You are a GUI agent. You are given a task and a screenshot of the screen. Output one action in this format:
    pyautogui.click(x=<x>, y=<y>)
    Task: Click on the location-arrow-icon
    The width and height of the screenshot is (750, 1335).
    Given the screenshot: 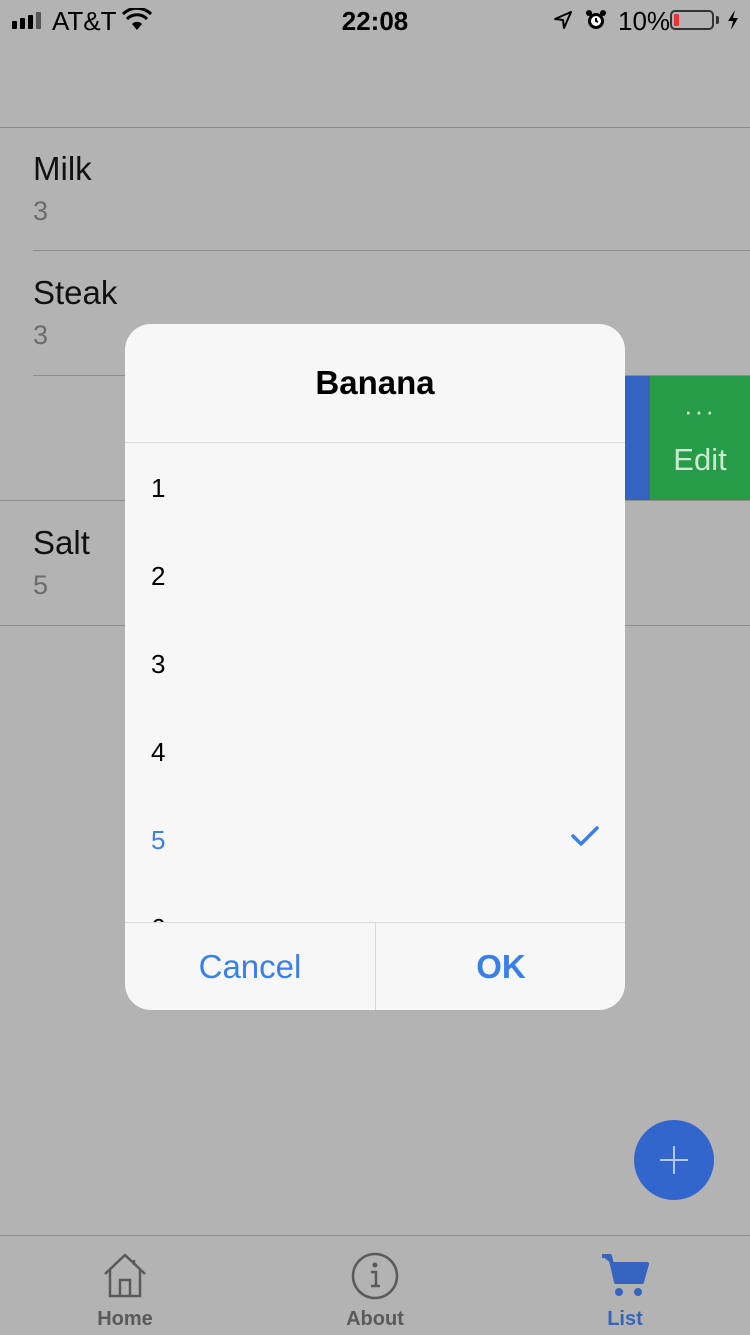 What is the action you would take?
    pyautogui.click(x=563, y=20)
    